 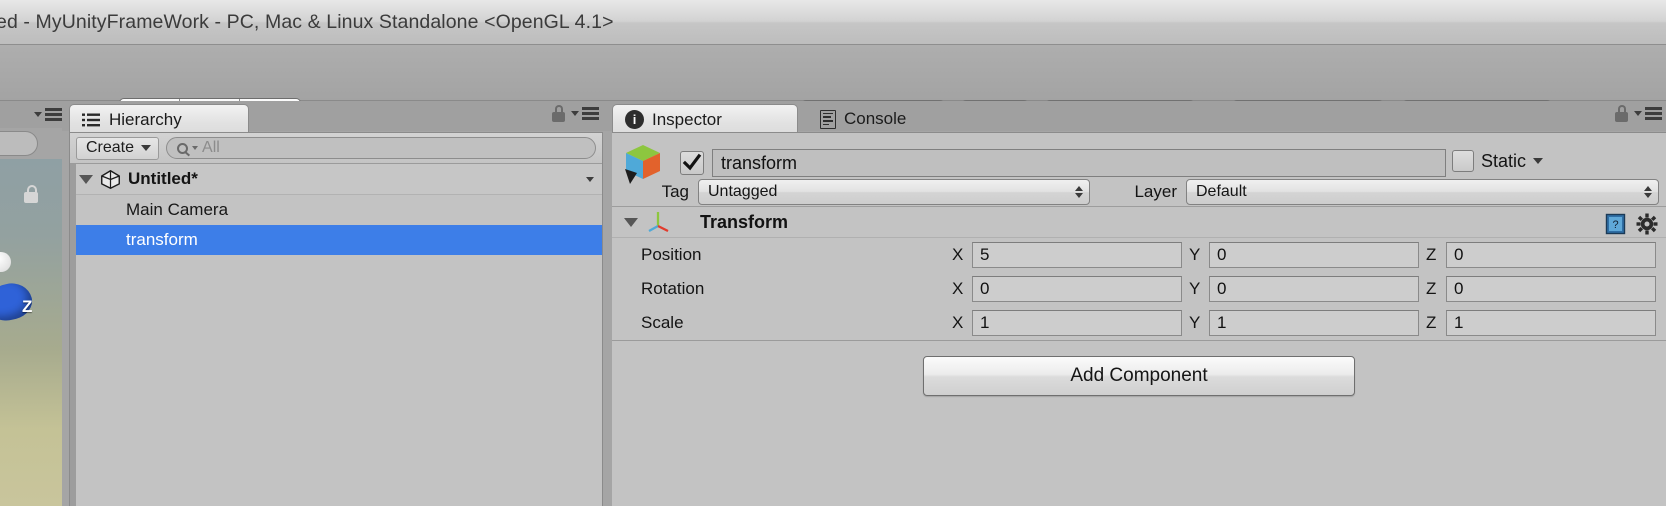 I want to click on transform-position-row: Position X 5 Y 0 Z 0, so click(x=1139, y=255).